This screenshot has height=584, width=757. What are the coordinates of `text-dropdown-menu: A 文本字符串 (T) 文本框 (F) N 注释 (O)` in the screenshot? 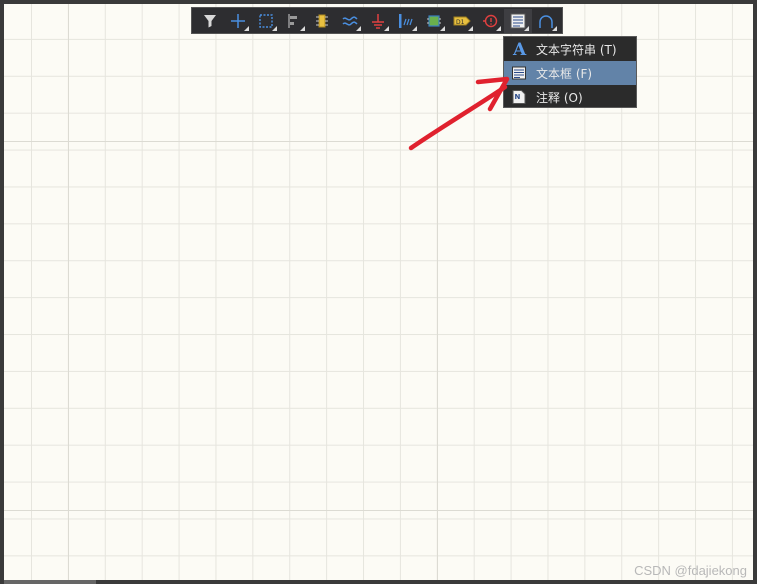 It's located at (570, 72).